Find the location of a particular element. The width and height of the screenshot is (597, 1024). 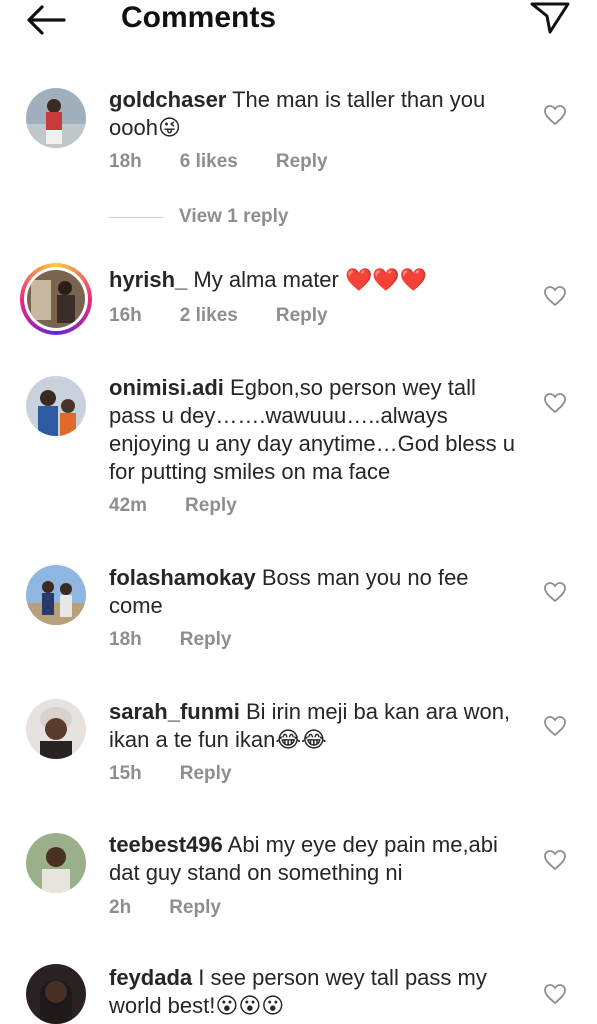

comment-likes: 2 likes is located at coordinates (209, 315).